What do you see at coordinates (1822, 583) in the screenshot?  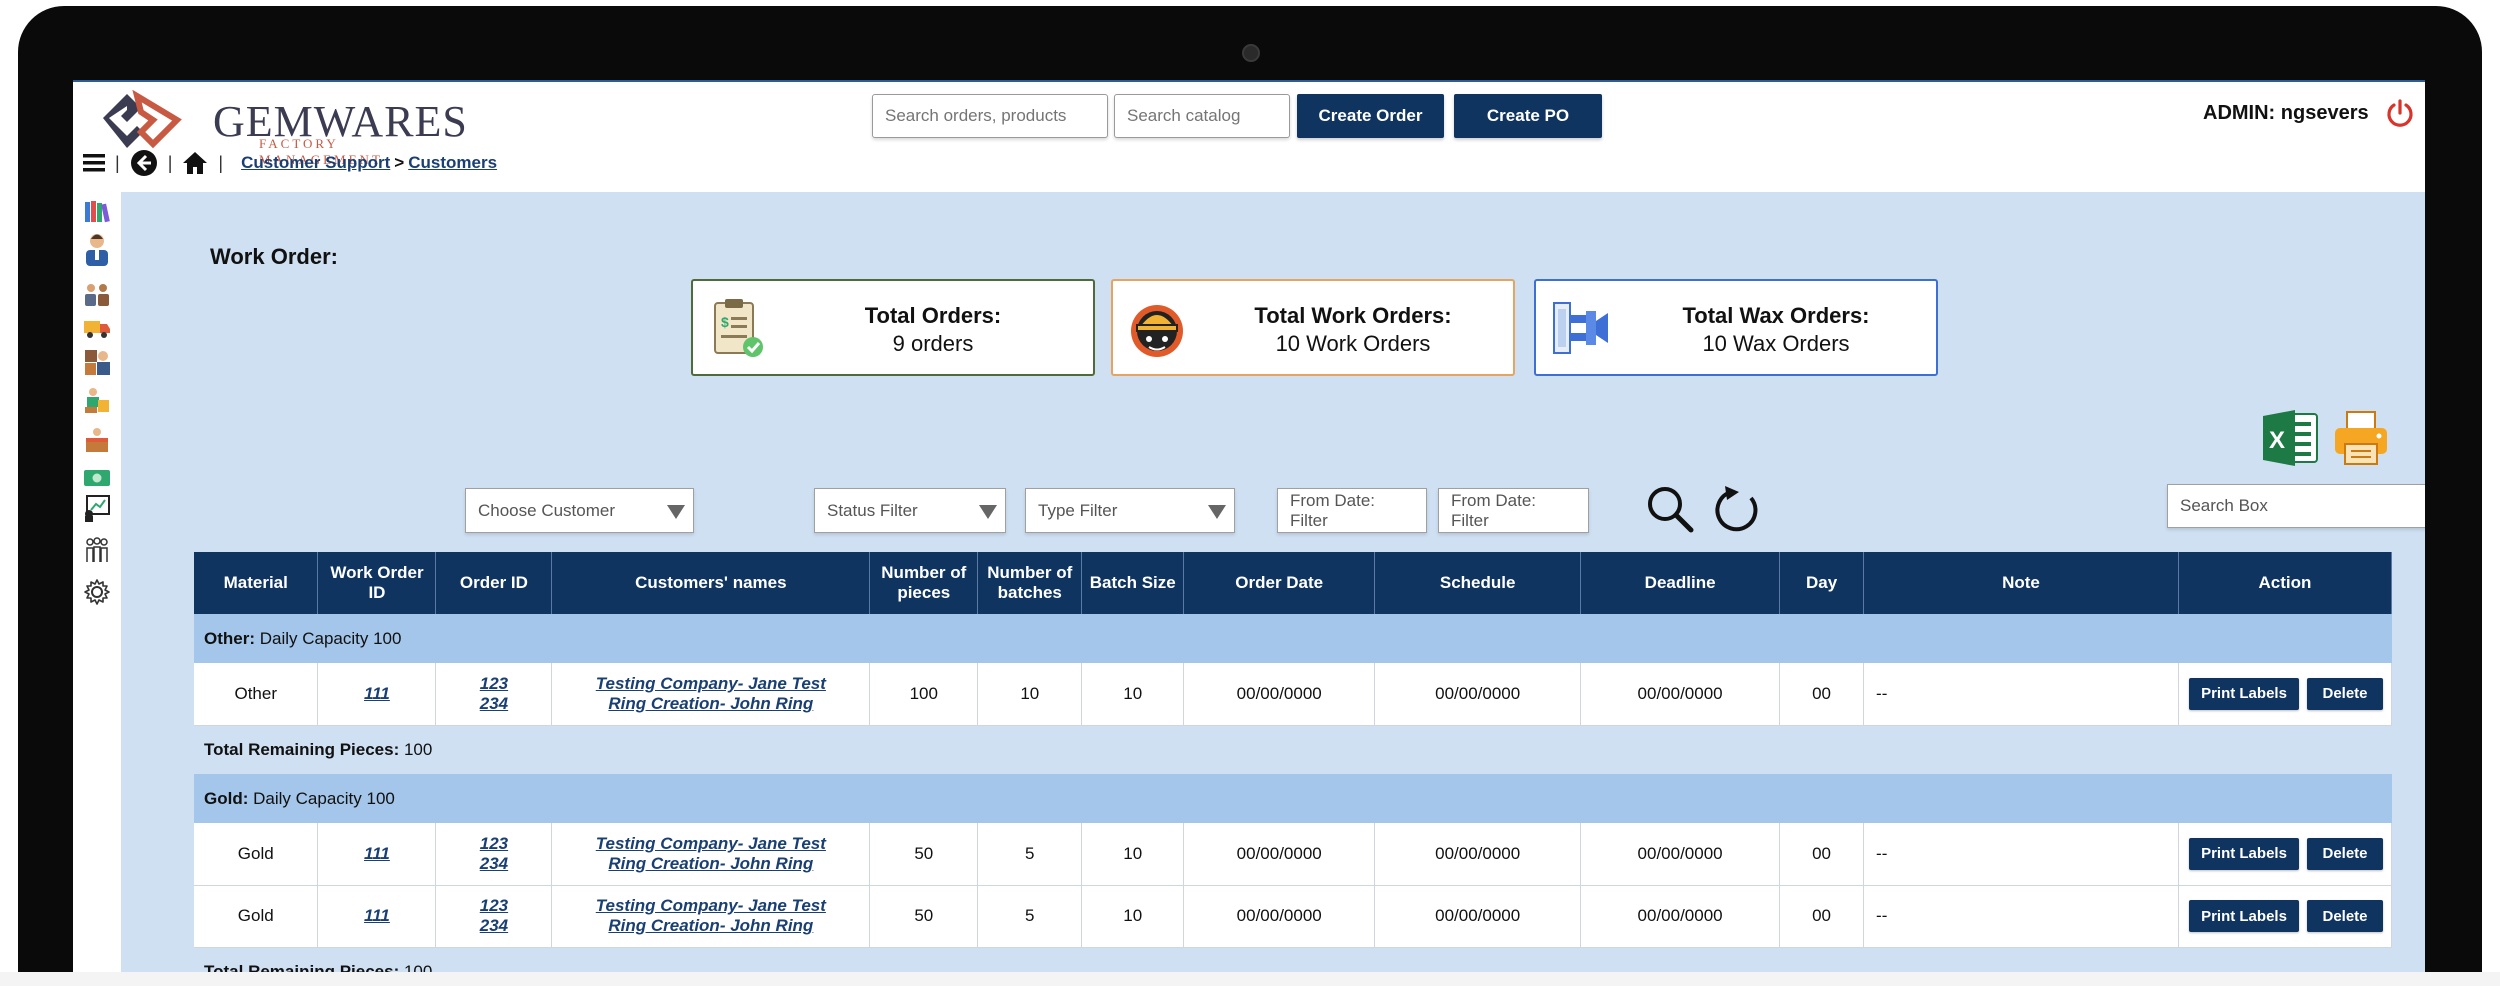 I see `col-day: Day` at bounding box center [1822, 583].